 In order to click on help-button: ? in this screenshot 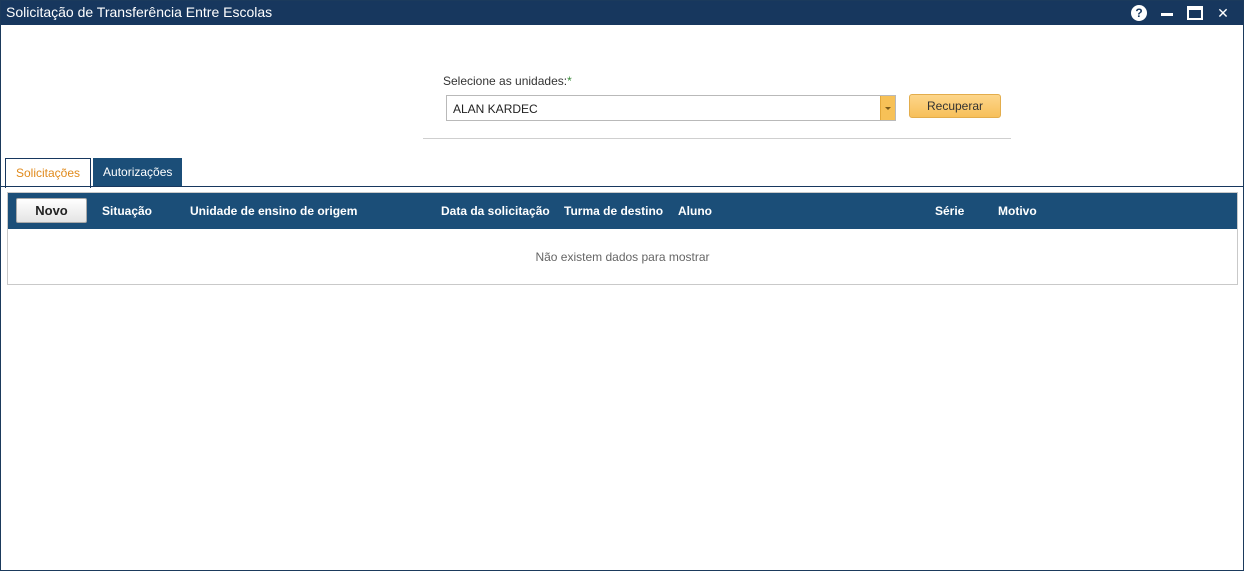, I will do `click(1139, 13)`.